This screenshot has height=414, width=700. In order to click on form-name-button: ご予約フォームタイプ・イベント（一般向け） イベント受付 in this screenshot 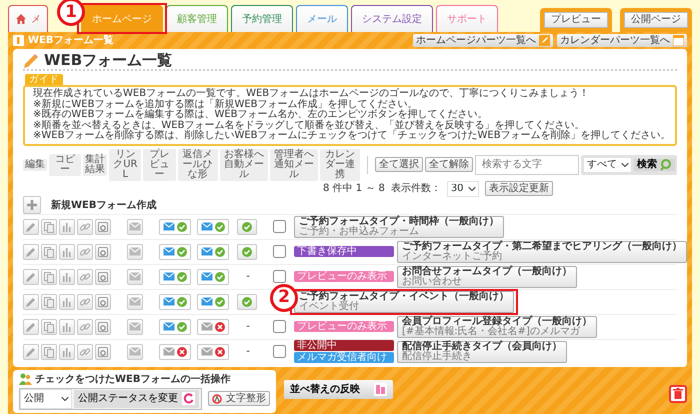, I will do `click(404, 301)`.